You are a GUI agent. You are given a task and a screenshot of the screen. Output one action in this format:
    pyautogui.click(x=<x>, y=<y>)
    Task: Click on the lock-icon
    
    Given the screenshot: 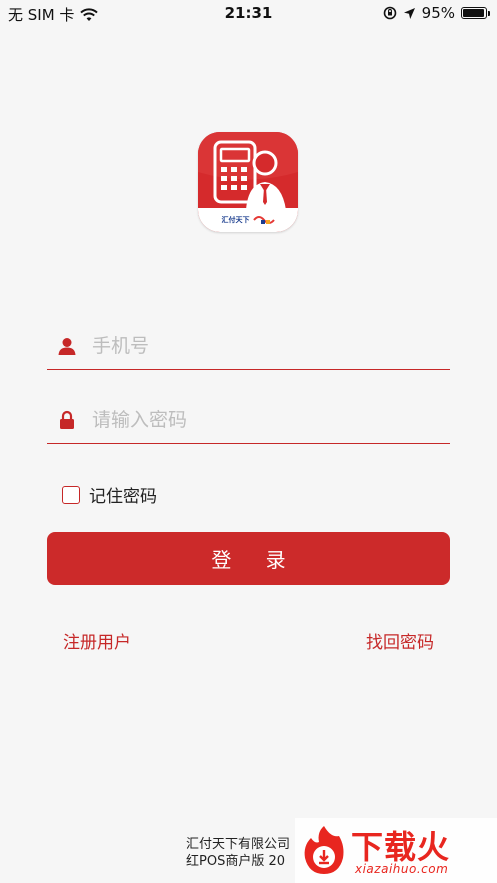 What is the action you would take?
    pyautogui.click(x=67, y=419)
    